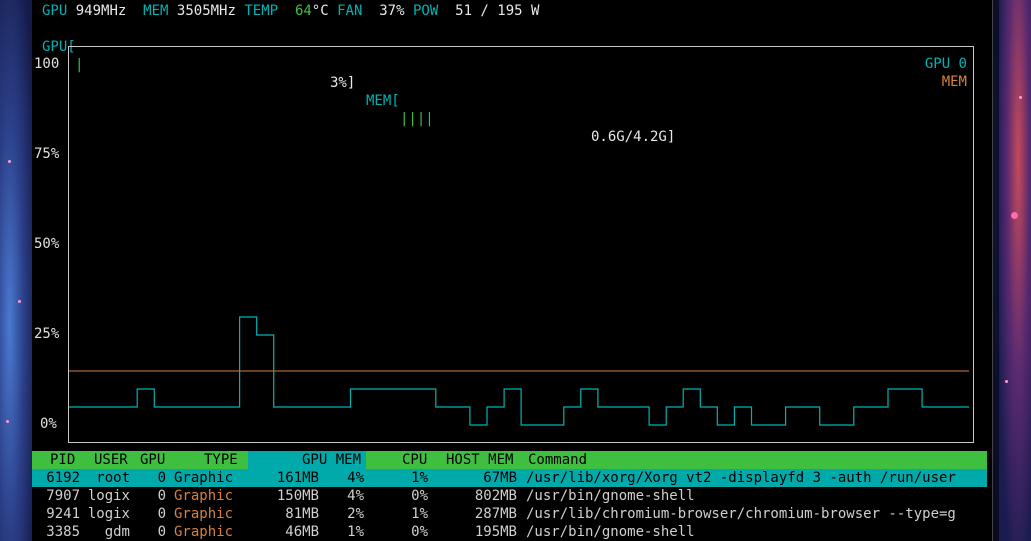  What do you see at coordinates (495, 532) in the screenshot?
I see `cell-host-mem: 195MB` at bounding box center [495, 532].